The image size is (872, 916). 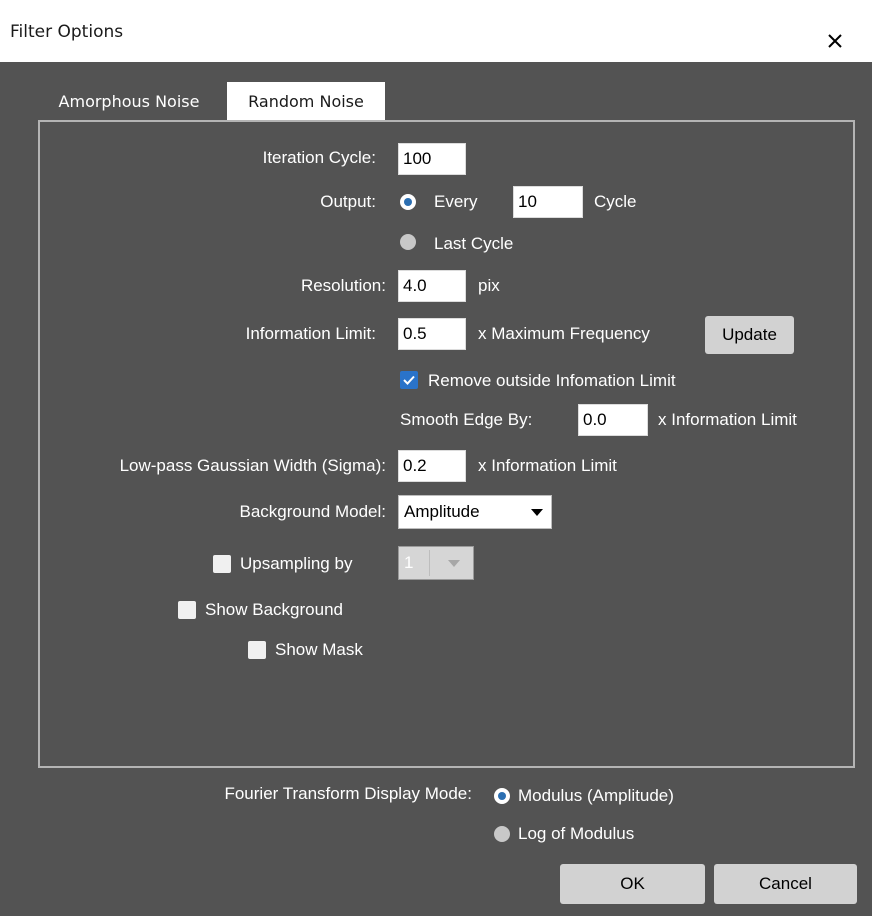 I want to click on tab-label: Random Noise, so click(x=306, y=101).